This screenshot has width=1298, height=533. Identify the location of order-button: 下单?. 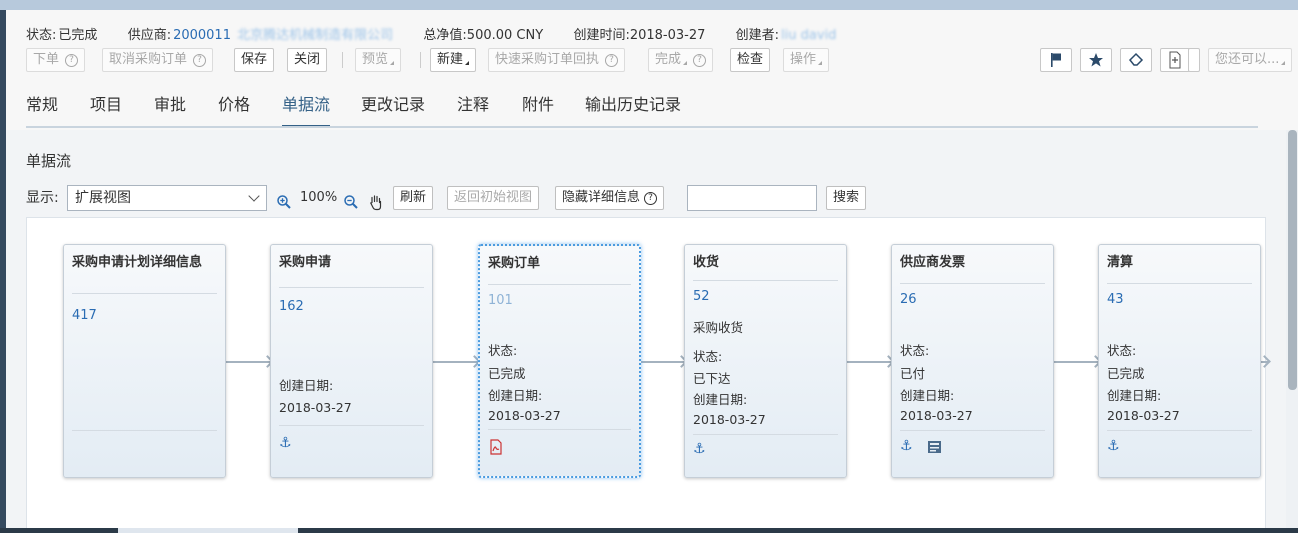
(56, 60).